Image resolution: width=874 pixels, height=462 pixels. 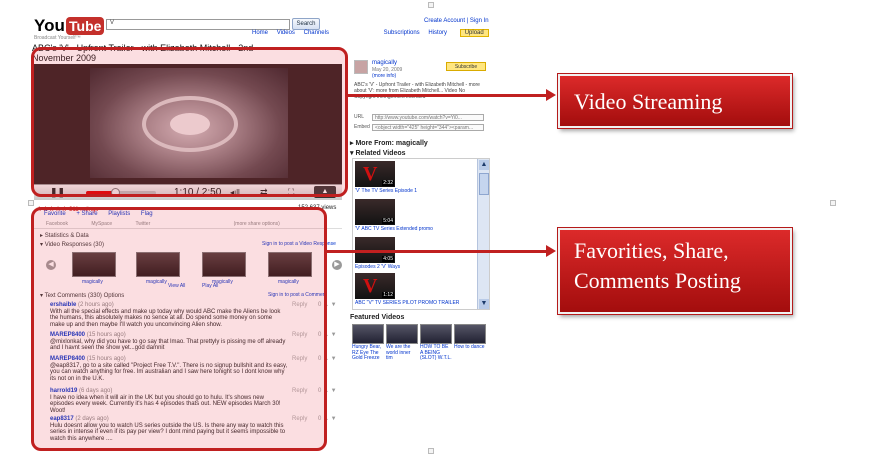 What do you see at coordinates (377, 267) in the screenshot?
I see `related-title: Episodes 2 'V' Ways` at bounding box center [377, 267].